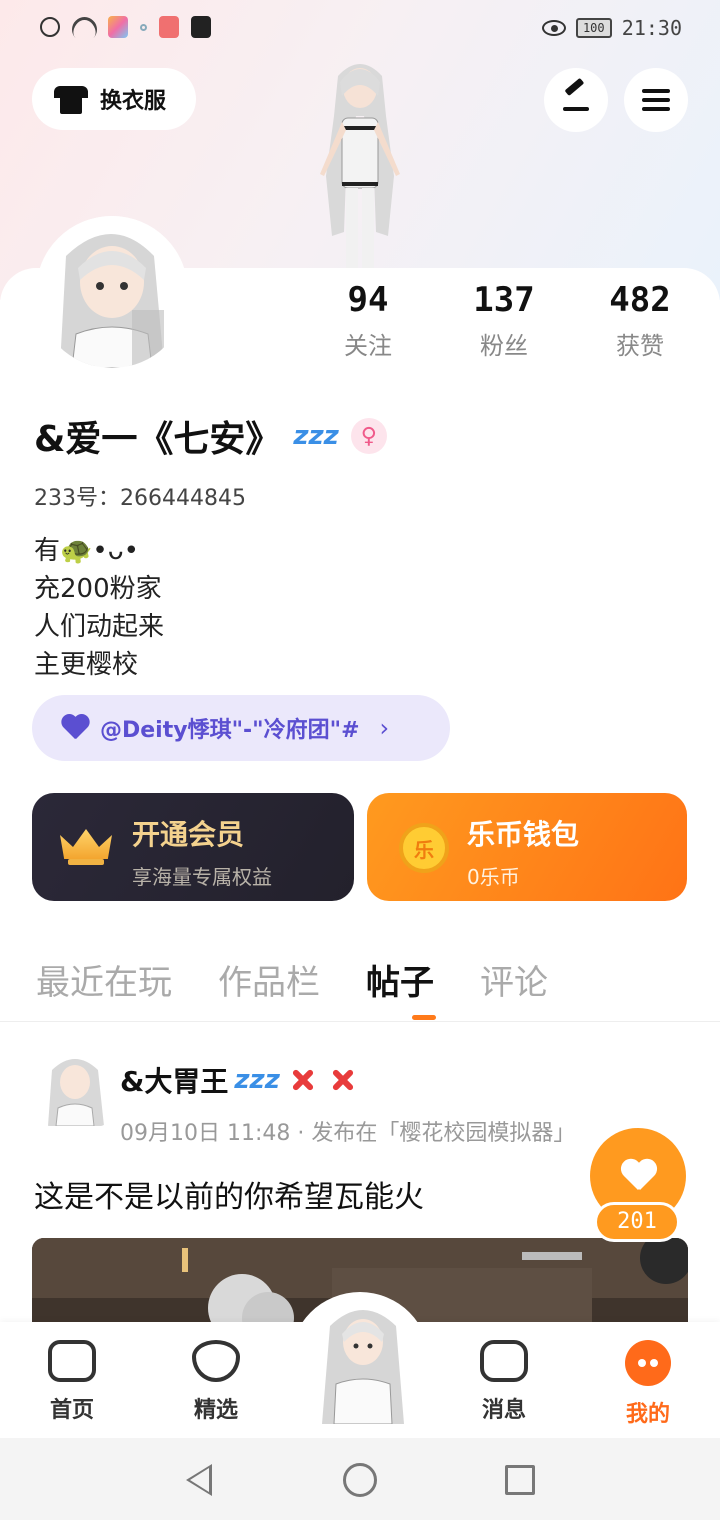 The width and height of the screenshot is (720, 1520). Describe the element at coordinates (504, 1361) in the screenshot. I see `chat-icon` at that location.